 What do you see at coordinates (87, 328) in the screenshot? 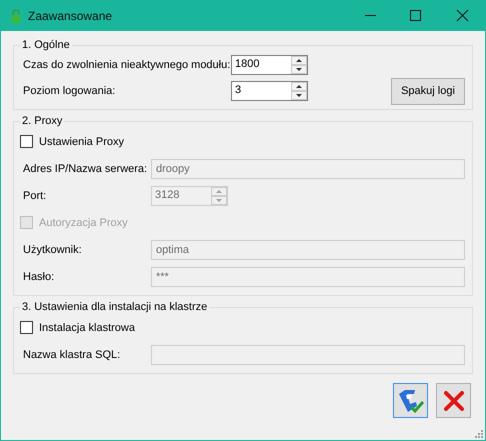
I see `checkbox-label: Instalacja klastrowa` at bounding box center [87, 328].